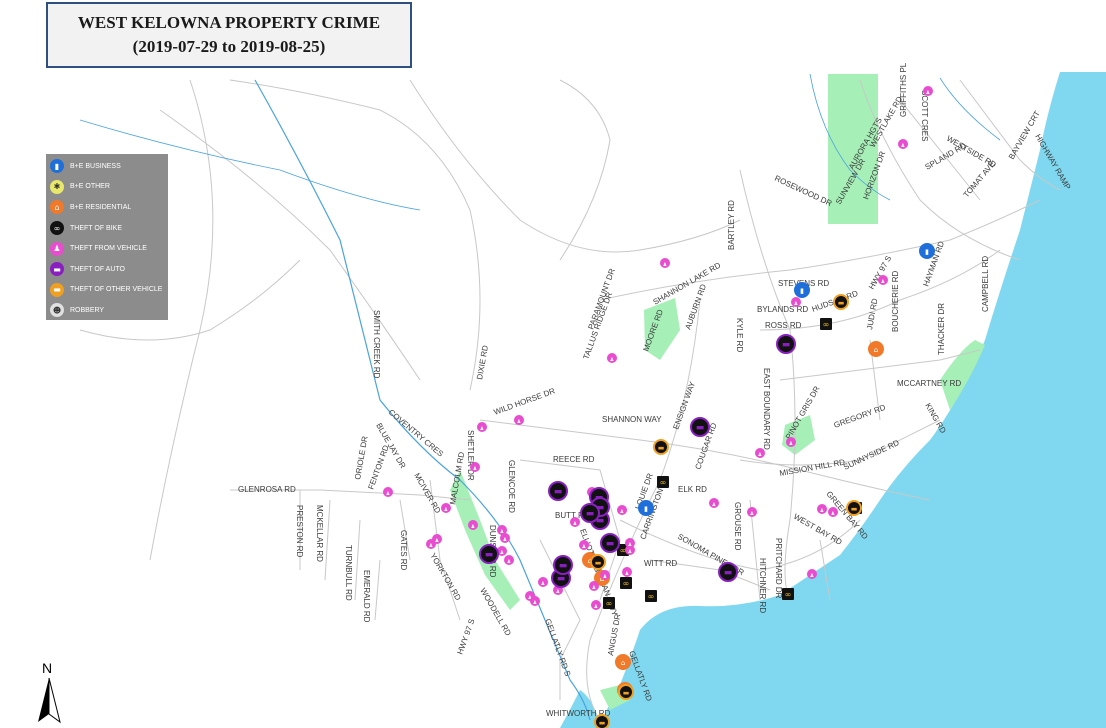  Describe the element at coordinates (632, 419) in the screenshot. I see `road-label: SHANNON WAY` at that location.